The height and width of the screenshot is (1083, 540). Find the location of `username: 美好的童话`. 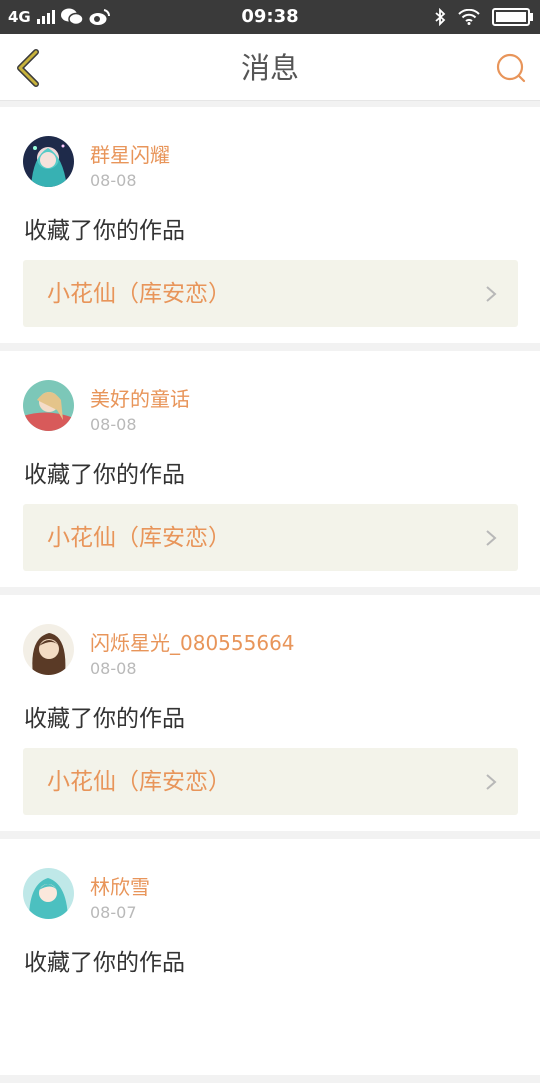

username: 美好的童话 is located at coordinates (140, 397).